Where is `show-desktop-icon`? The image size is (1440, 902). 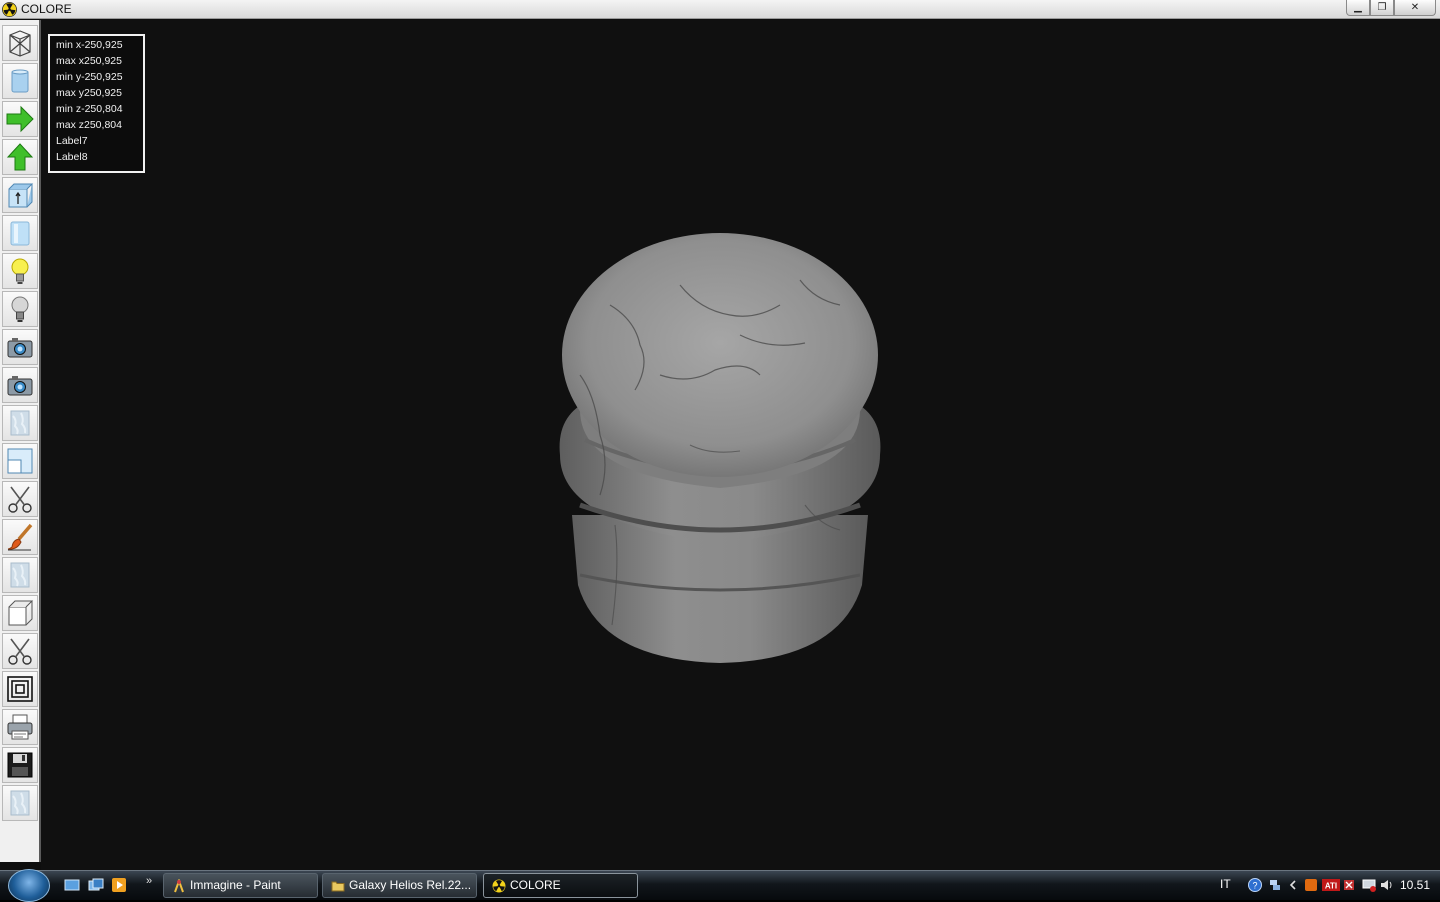
show-desktop-icon is located at coordinates (72, 885).